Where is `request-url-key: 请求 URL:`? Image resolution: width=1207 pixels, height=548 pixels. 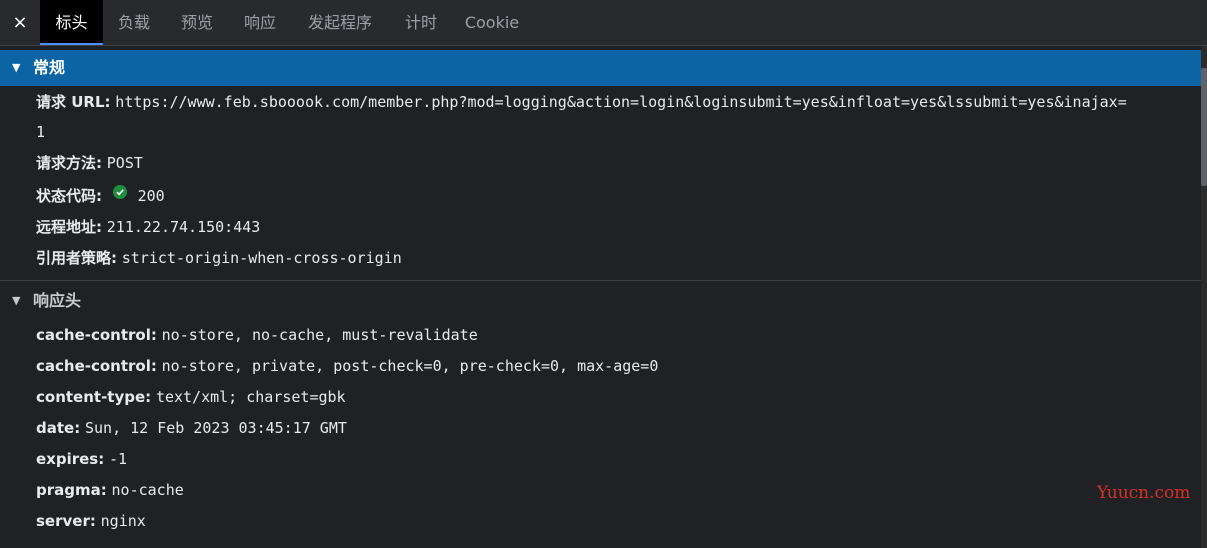 request-url-key: 请求 URL: is located at coordinates (73, 102).